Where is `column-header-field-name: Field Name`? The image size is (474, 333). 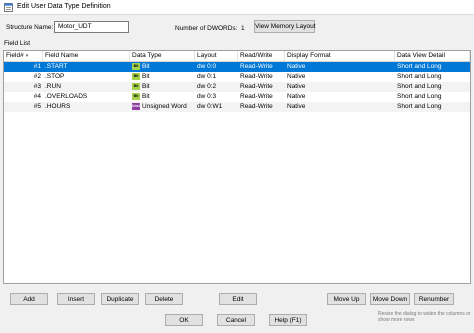
column-header-field-name: Field Name is located at coordinates (86, 56).